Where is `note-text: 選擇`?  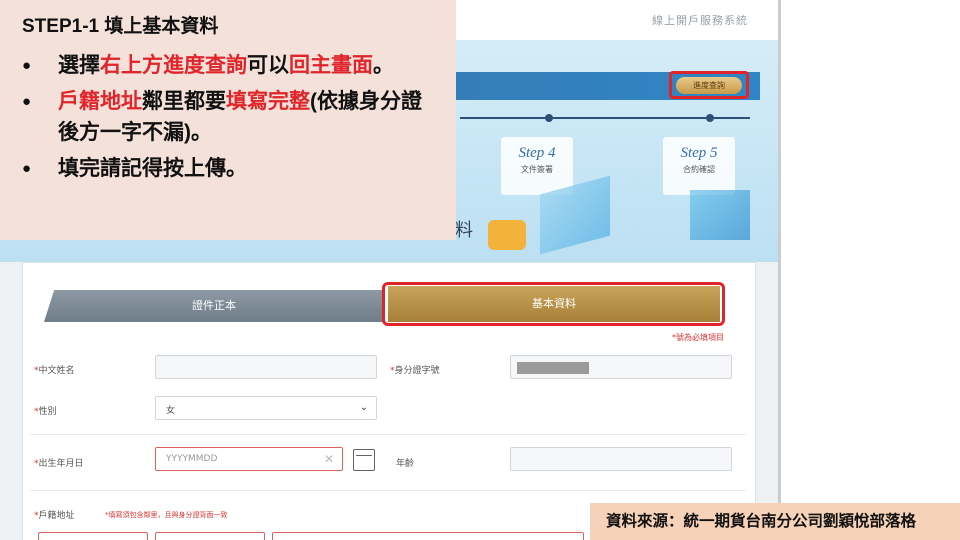 note-text: 選擇 is located at coordinates (79, 65).